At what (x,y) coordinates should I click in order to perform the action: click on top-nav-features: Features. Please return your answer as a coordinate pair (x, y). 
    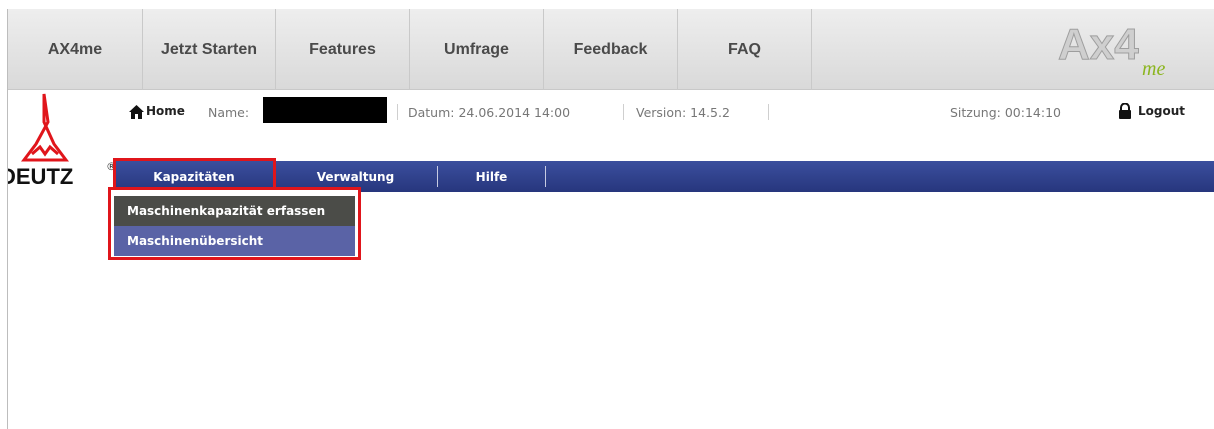
    Looking at the image, I should click on (343, 49).